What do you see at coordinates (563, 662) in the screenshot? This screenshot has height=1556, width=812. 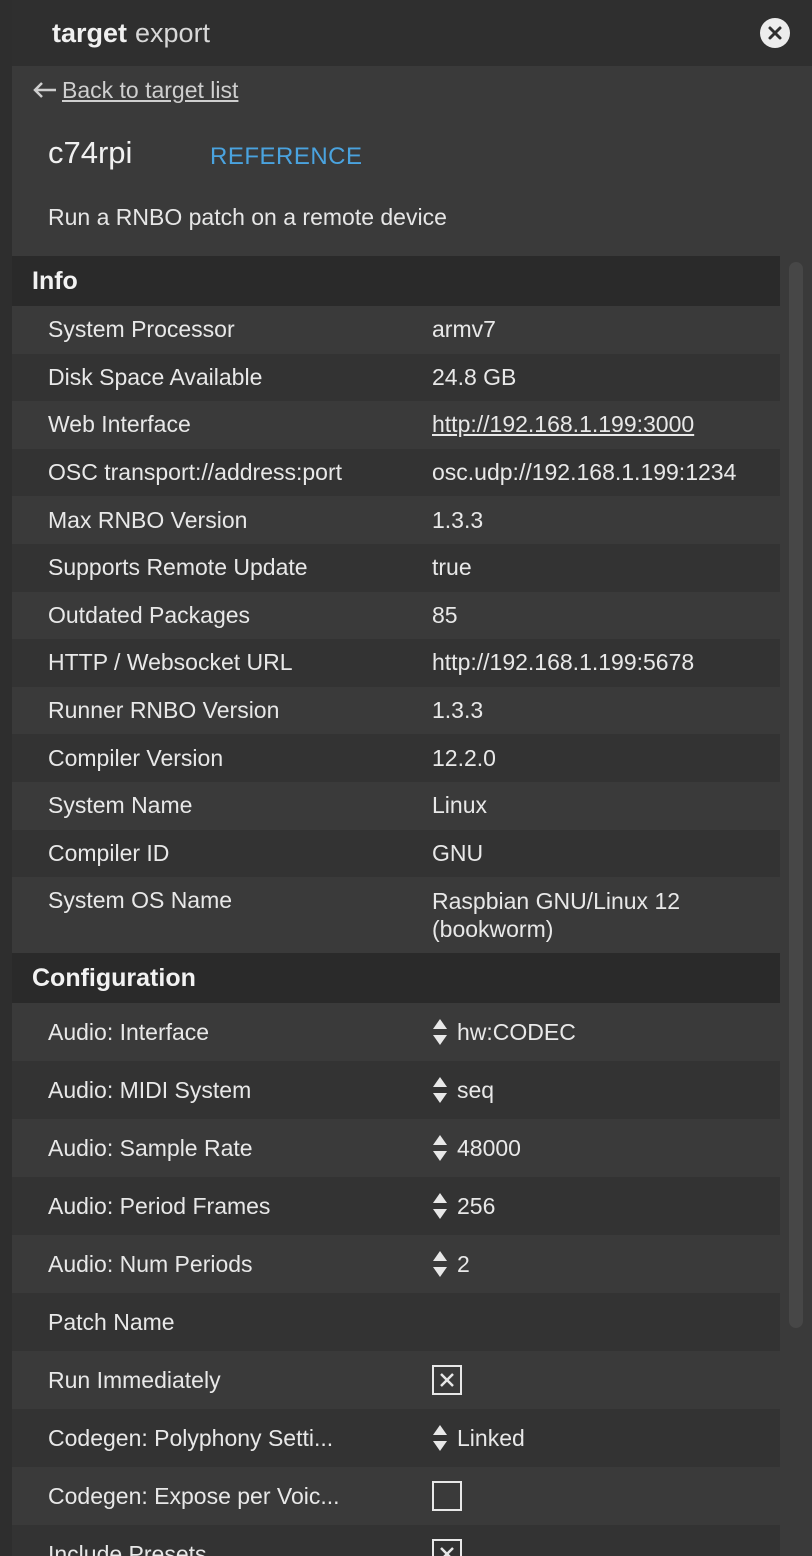 I see `info-value: http://192.168.1.199:5678` at bounding box center [563, 662].